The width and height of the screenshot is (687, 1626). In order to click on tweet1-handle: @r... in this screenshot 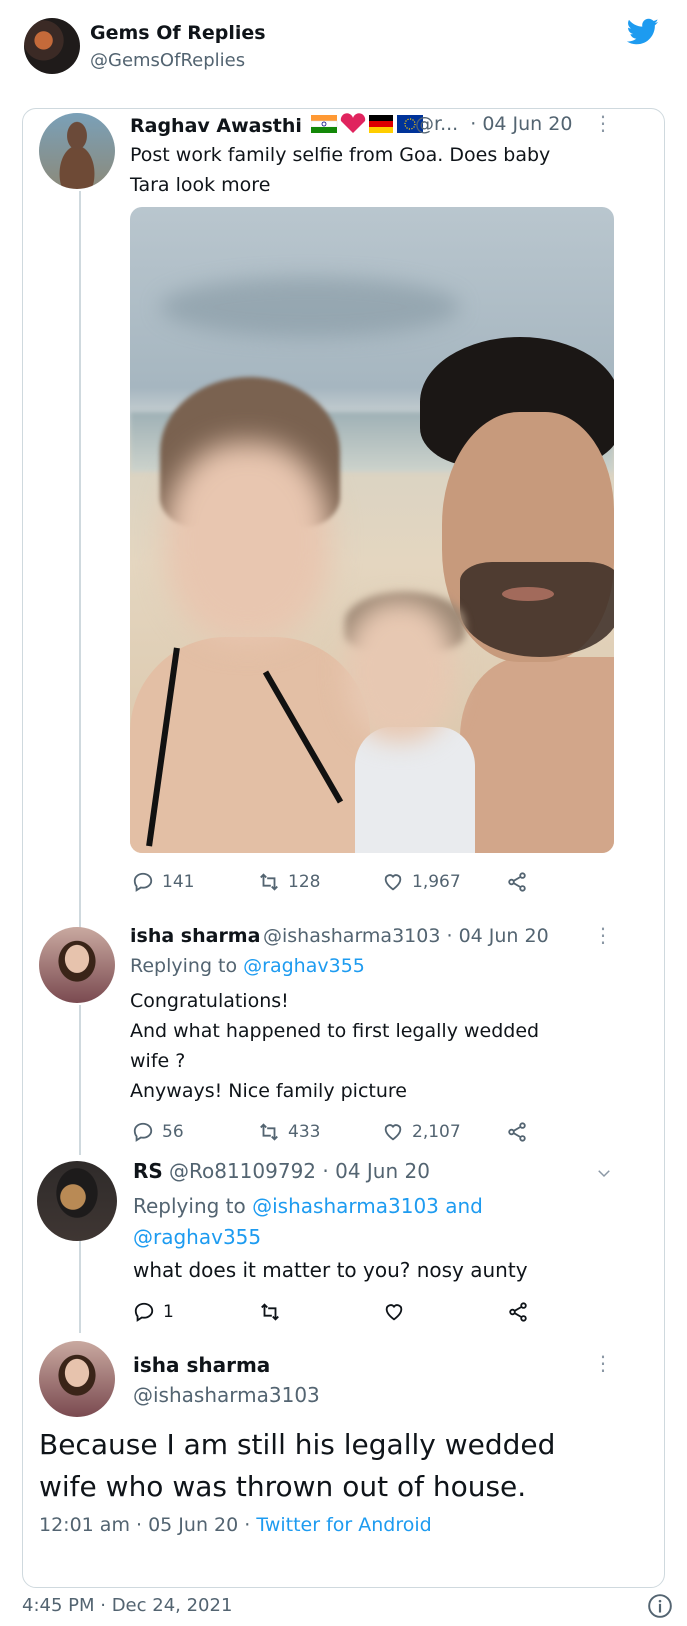, I will do `click(436, 124)`.